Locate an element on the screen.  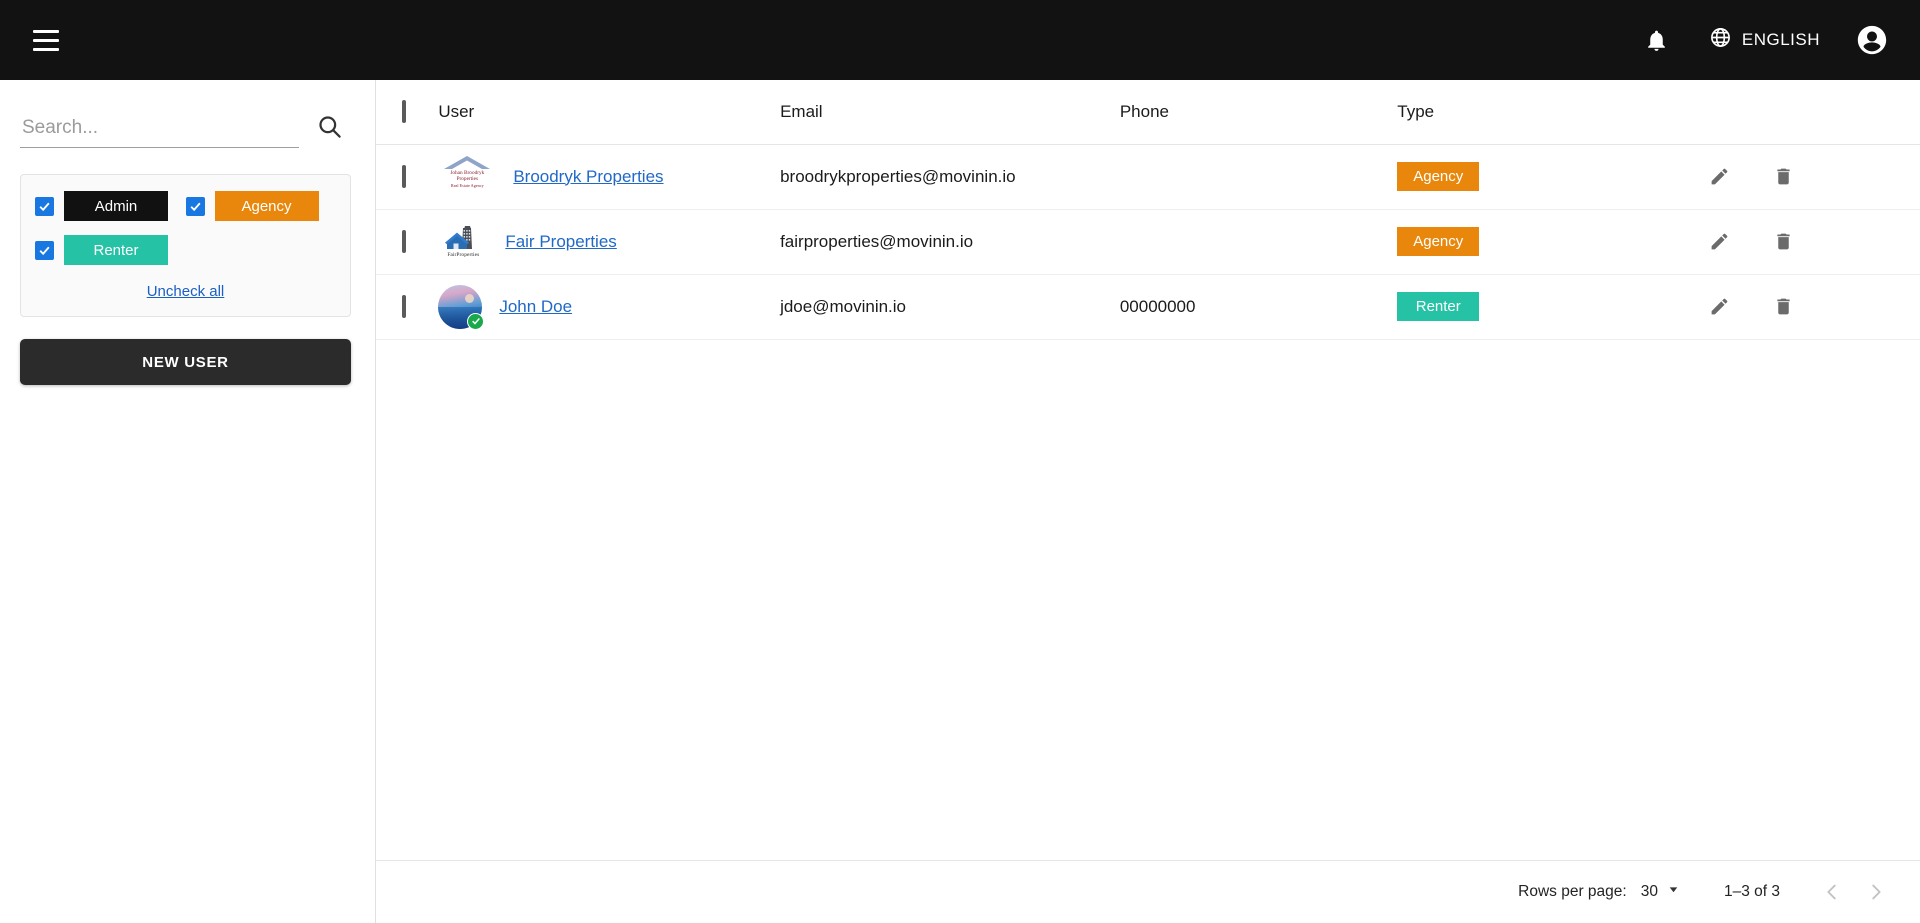
logo-text-line2: Properties is located at coordinates (467, 178).